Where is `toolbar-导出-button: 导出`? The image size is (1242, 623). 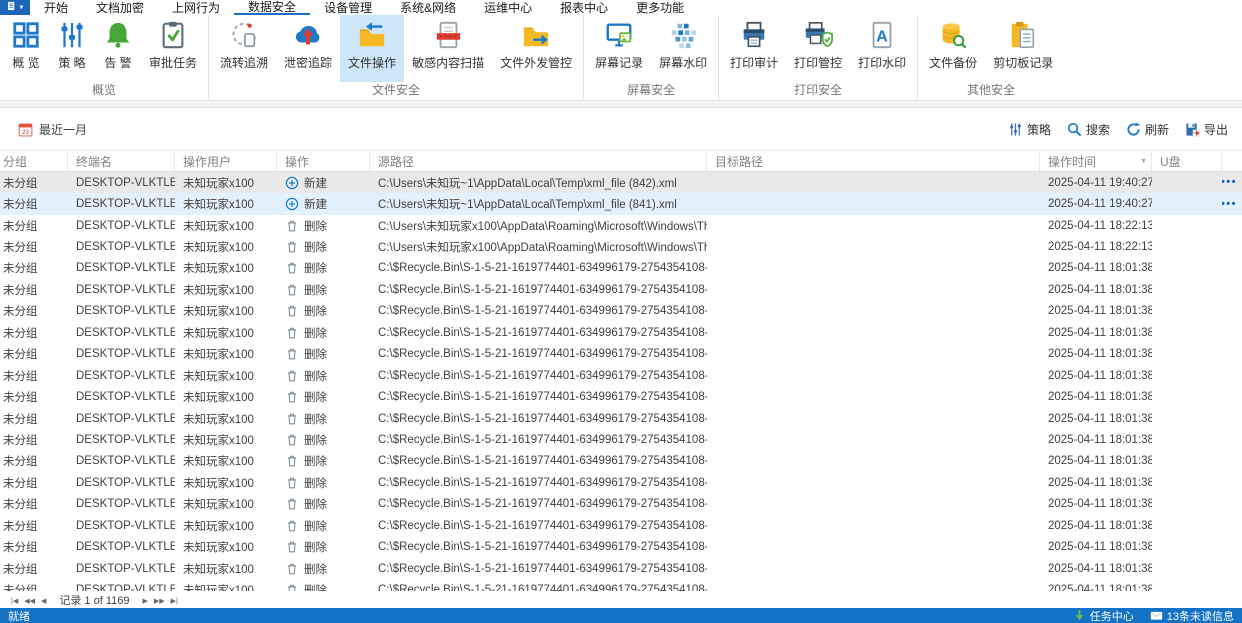
toolbar-导出-button: 导出 is located at coordinates (1206, 129).